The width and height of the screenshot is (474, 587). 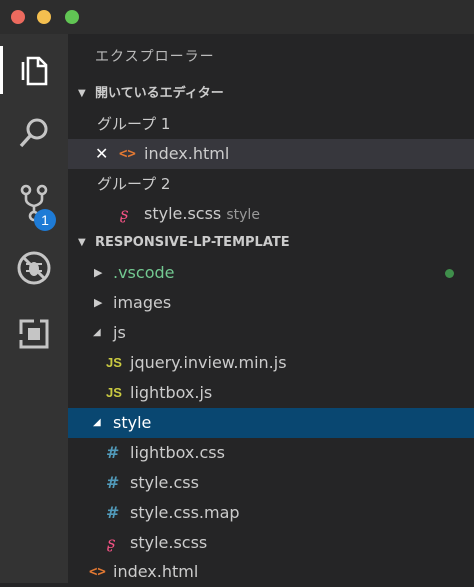 I want to click on folder-vscode: ▶ .vscode, so click(x=271, y=273).